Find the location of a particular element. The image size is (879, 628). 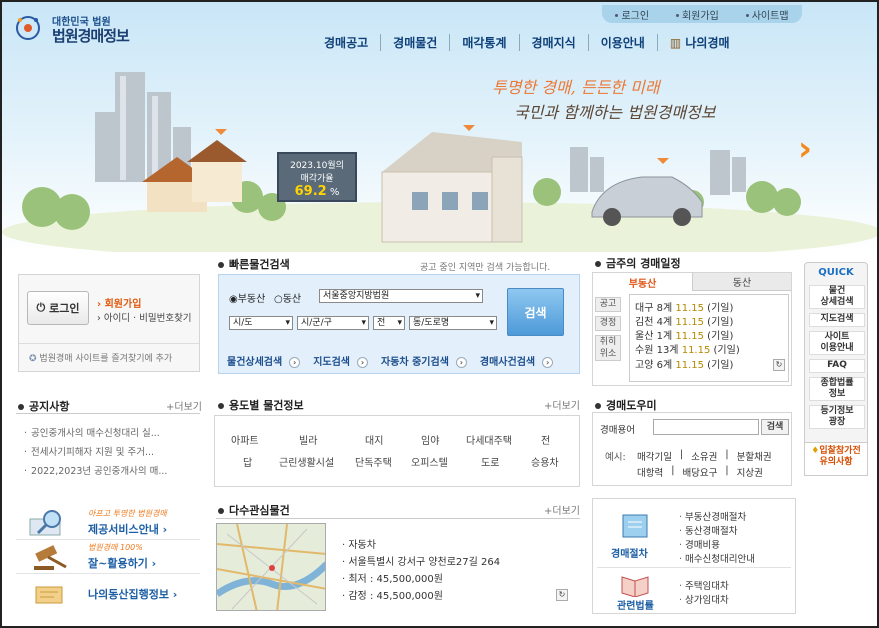

quick-item-site-guide: 사이트 이용안내 is located at coordinates (837, 343).